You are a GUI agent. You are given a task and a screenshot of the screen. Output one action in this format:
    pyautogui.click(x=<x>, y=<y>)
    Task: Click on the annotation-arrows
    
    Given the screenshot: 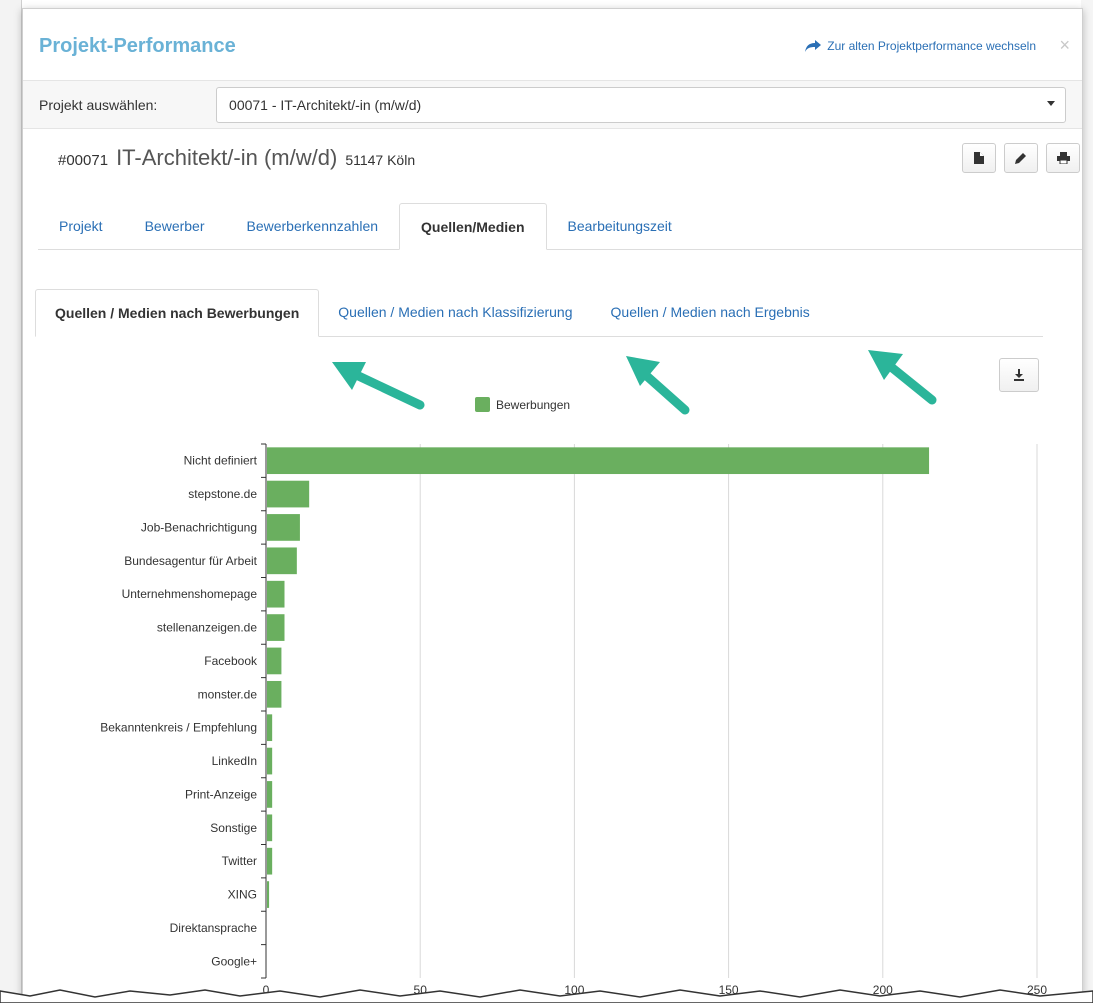 What is the action you would take?
    pyautogui.click(x=634, y=382)
    